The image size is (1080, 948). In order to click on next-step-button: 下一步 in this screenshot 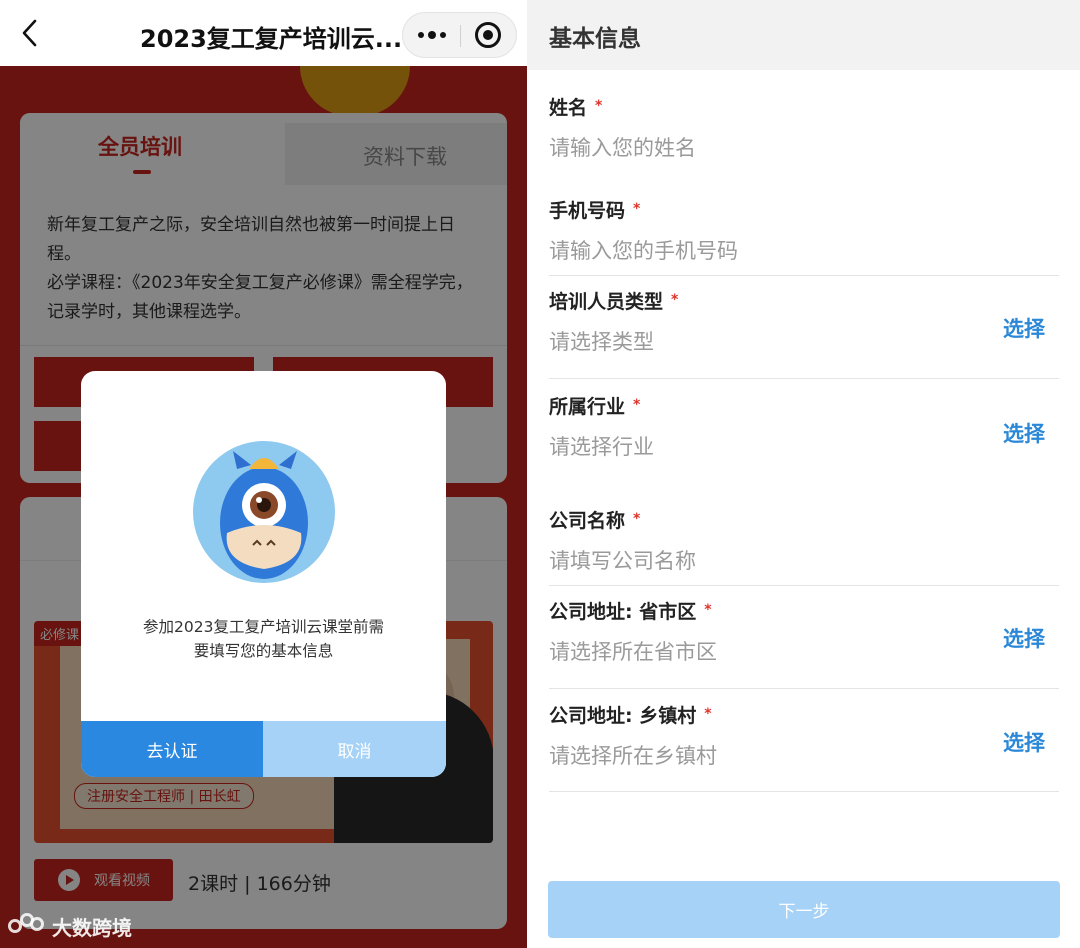, I will do `click(804, 909)`.